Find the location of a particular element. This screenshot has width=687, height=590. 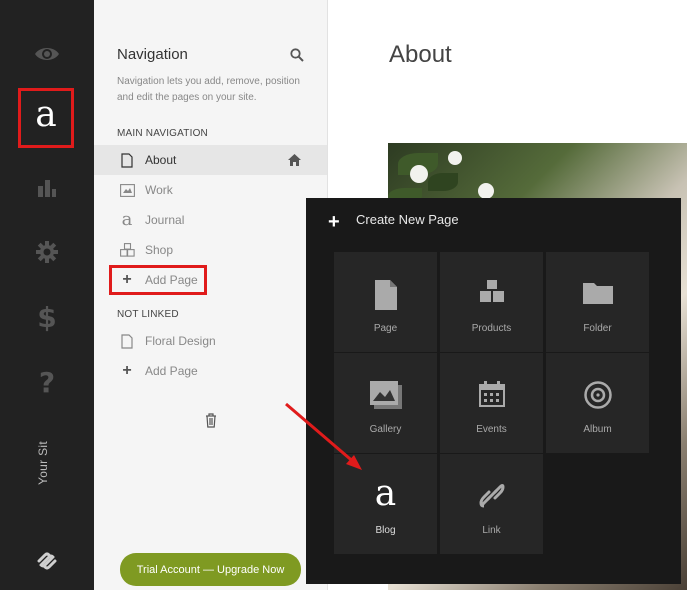

nav-item-label: Floral Design is located at coordinates (180, 341).